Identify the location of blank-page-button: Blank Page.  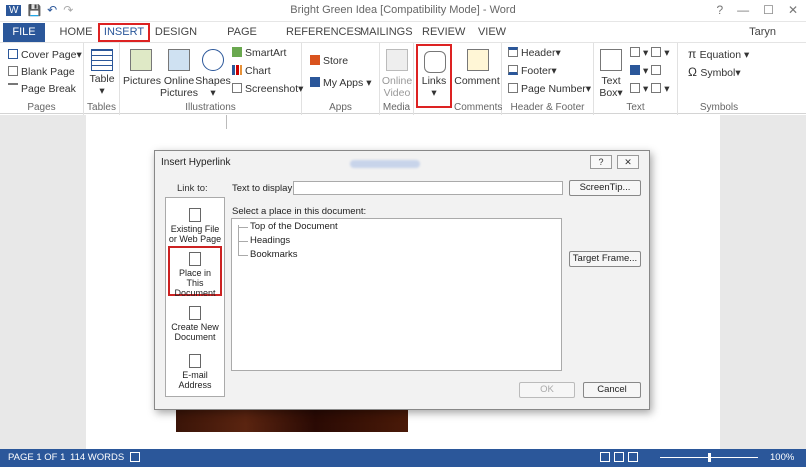
(41, 72).